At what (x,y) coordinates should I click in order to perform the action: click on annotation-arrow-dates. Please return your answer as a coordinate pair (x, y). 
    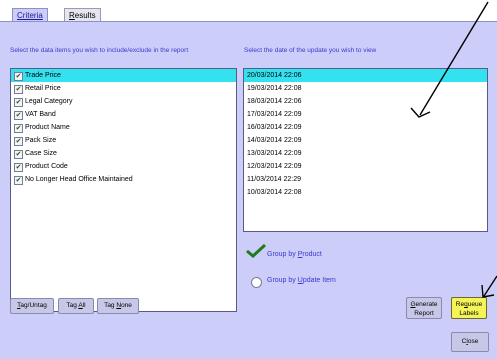
    Looking at the image, I should click on (449, 59).